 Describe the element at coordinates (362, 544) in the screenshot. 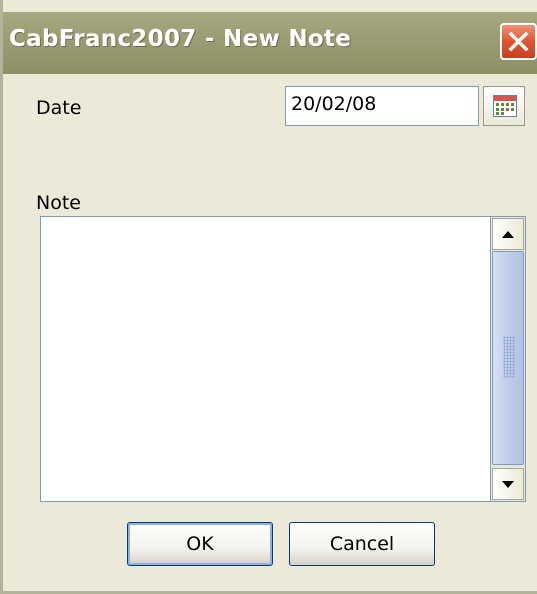

I see `cancel-button: Cancel` at that location.